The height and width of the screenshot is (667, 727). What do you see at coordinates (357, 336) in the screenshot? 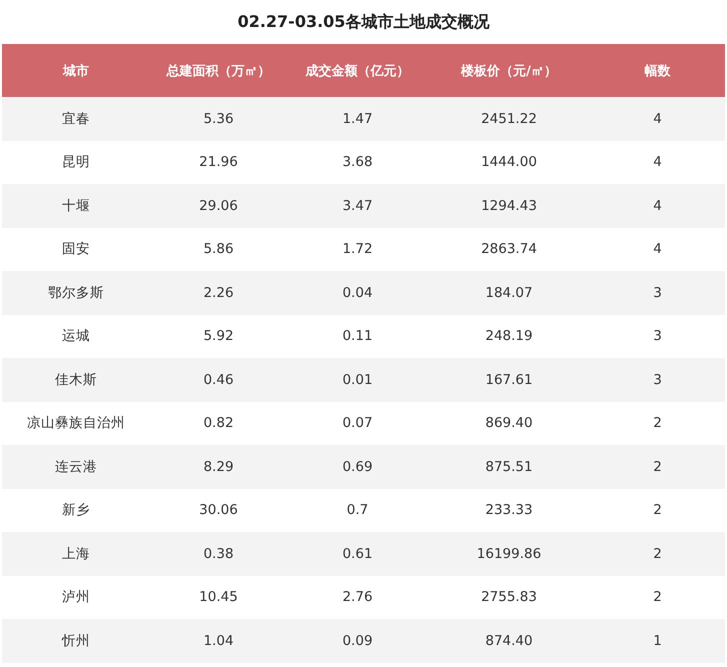
I see `table-cell-text: 0.11` at bounding box center [357, 336].